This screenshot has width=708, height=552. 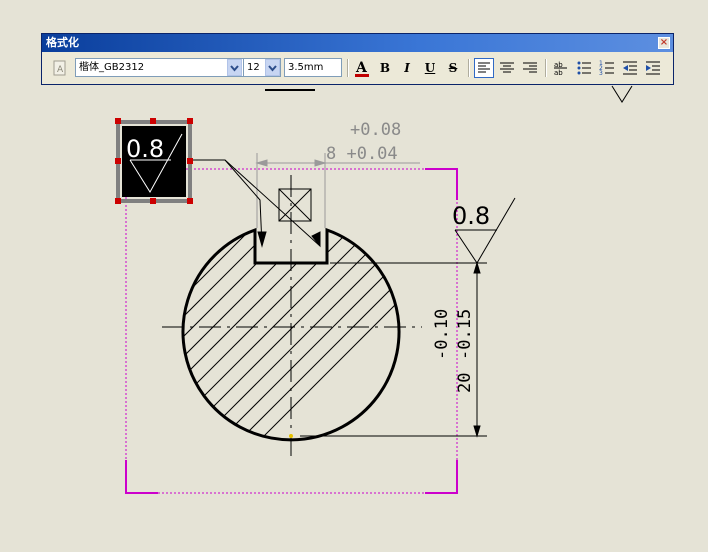 What do you see at coordinates (145, 149) in the screenshot?
I see `roughness-value-selected: 0.8` at bounding box center [145, 149].